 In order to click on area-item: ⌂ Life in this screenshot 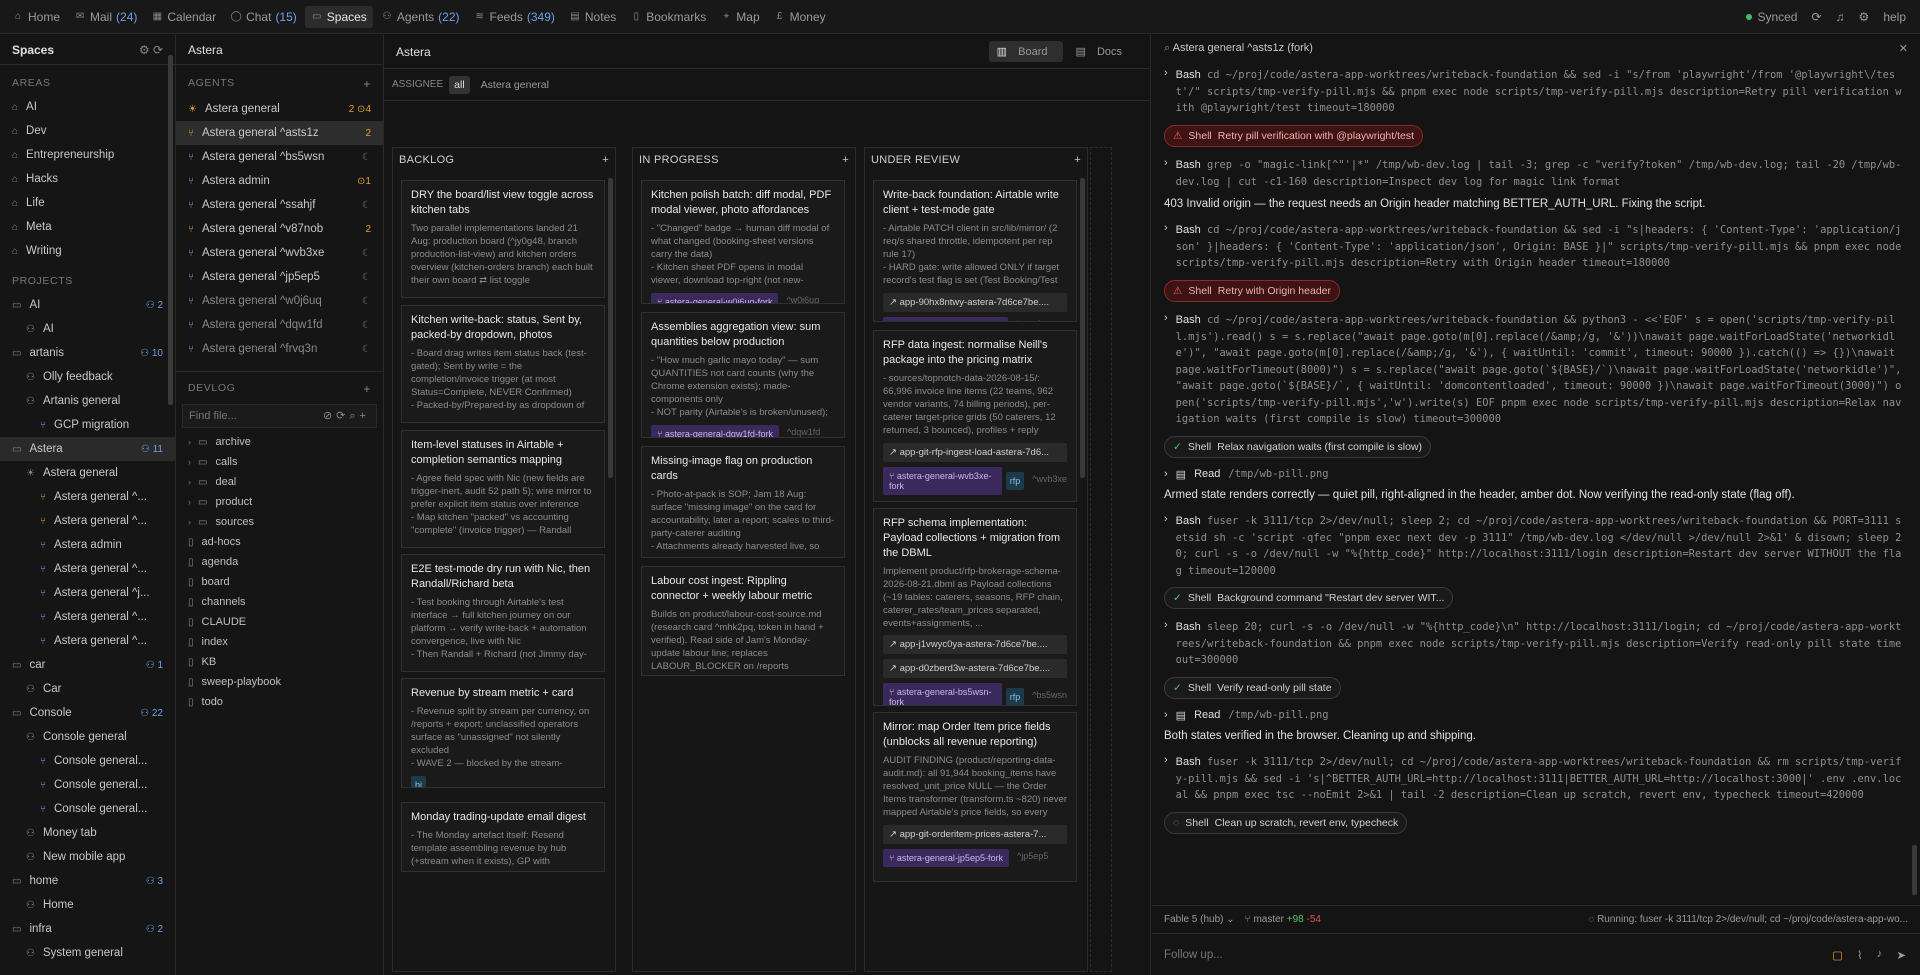, I will do `click(87, 203)`.